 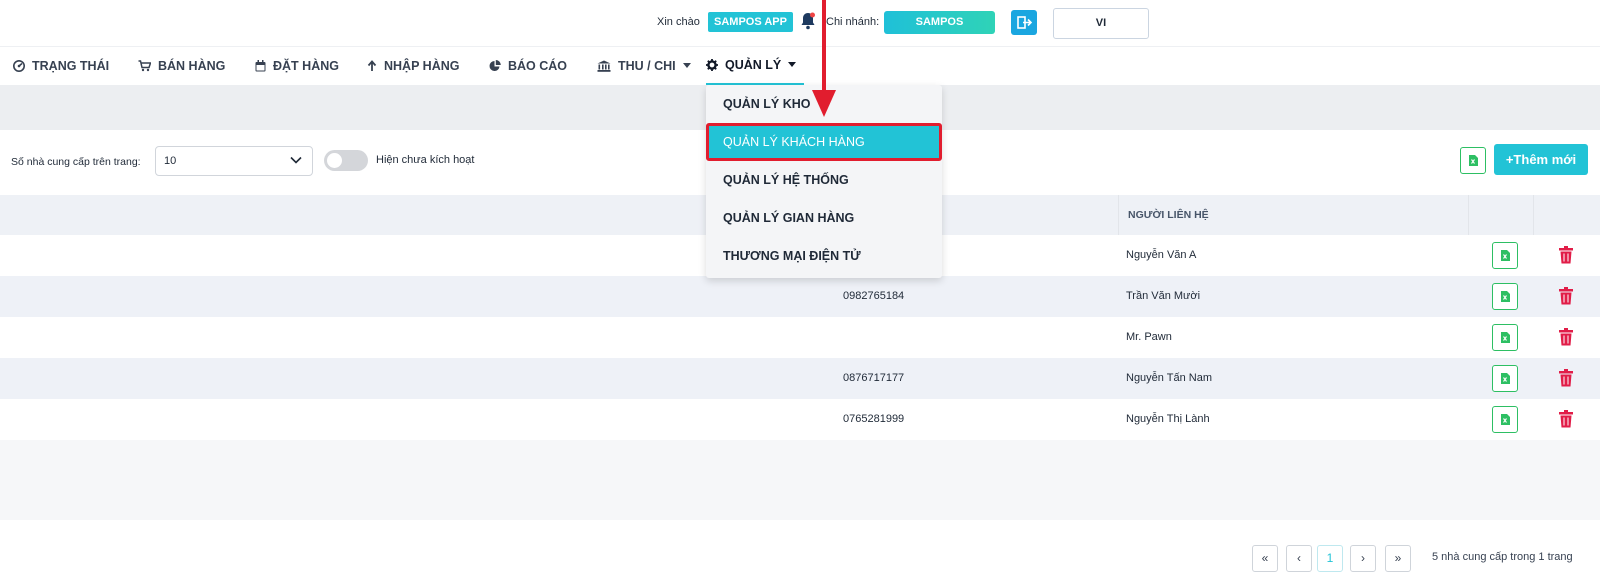 What do you see at coordinates (306, 66) in the screenshot?
I see `nav-item-label: ĐẶT HÀNG` at bounding box center [306, 66].